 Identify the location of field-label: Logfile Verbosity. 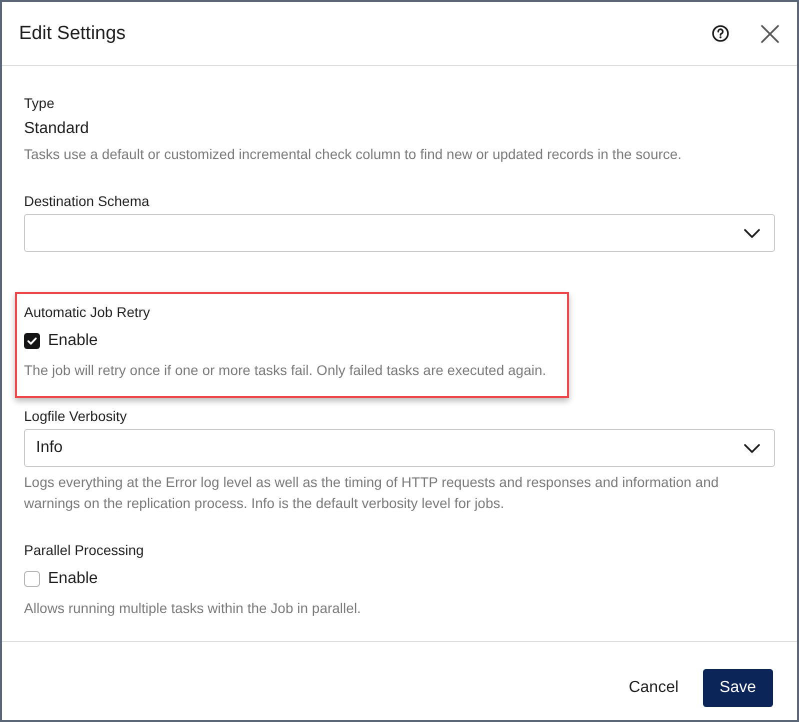
(75, 416).